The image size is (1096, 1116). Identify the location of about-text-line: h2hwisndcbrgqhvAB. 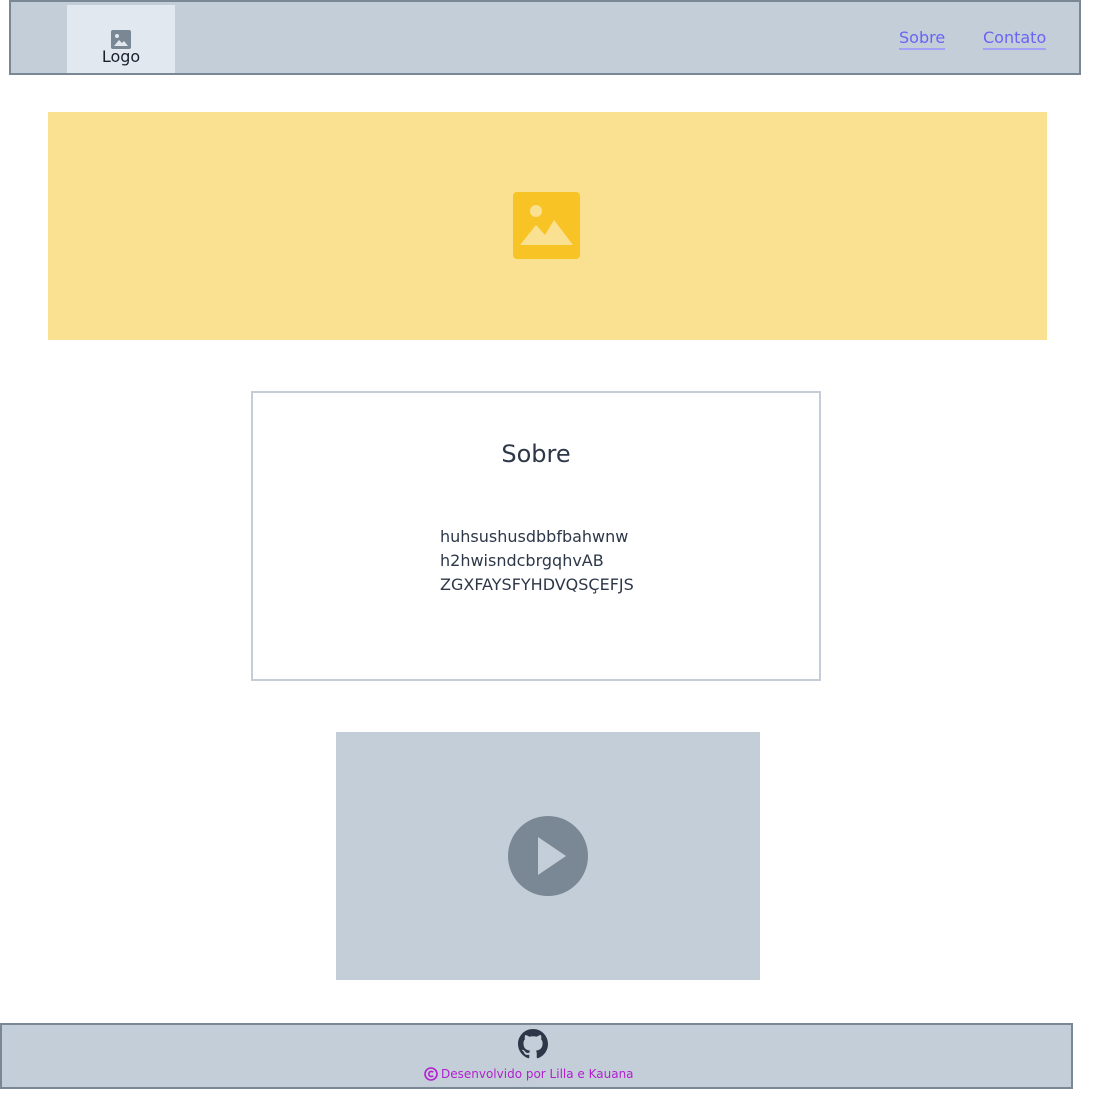
(522, 560).